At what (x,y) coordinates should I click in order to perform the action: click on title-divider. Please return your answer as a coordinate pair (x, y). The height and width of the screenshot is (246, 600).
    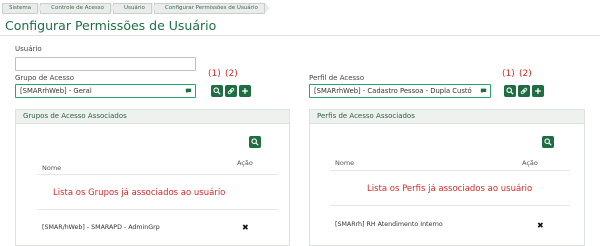
    Looking at the image, I should click on (300, 35).